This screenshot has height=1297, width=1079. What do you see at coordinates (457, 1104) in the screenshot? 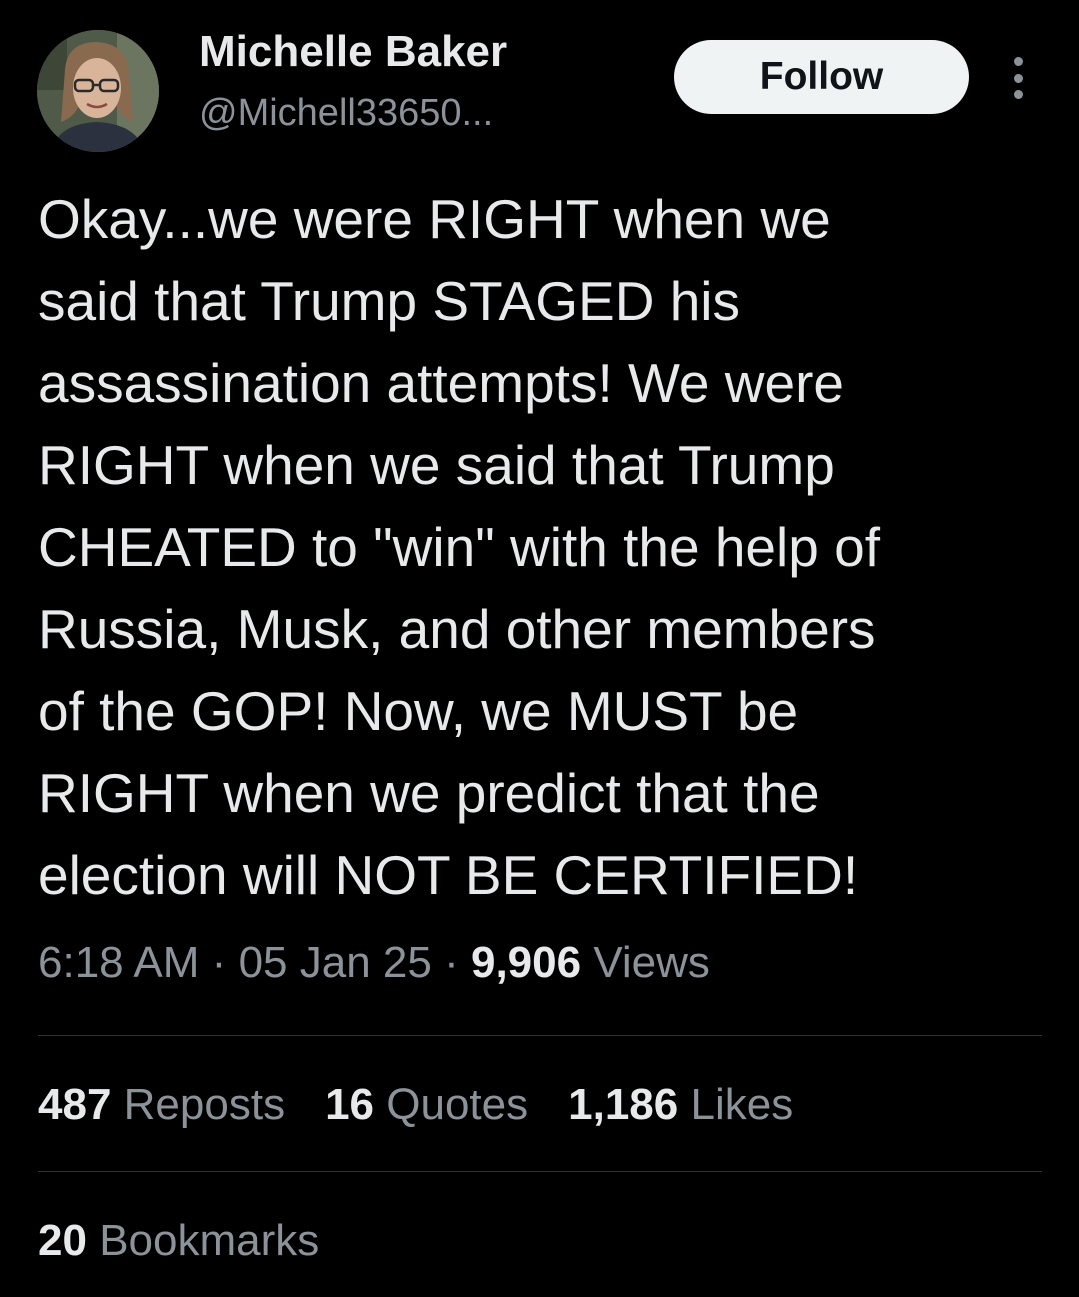
I see `quotes-label: Quotes` at bounding box center [457, 1104].